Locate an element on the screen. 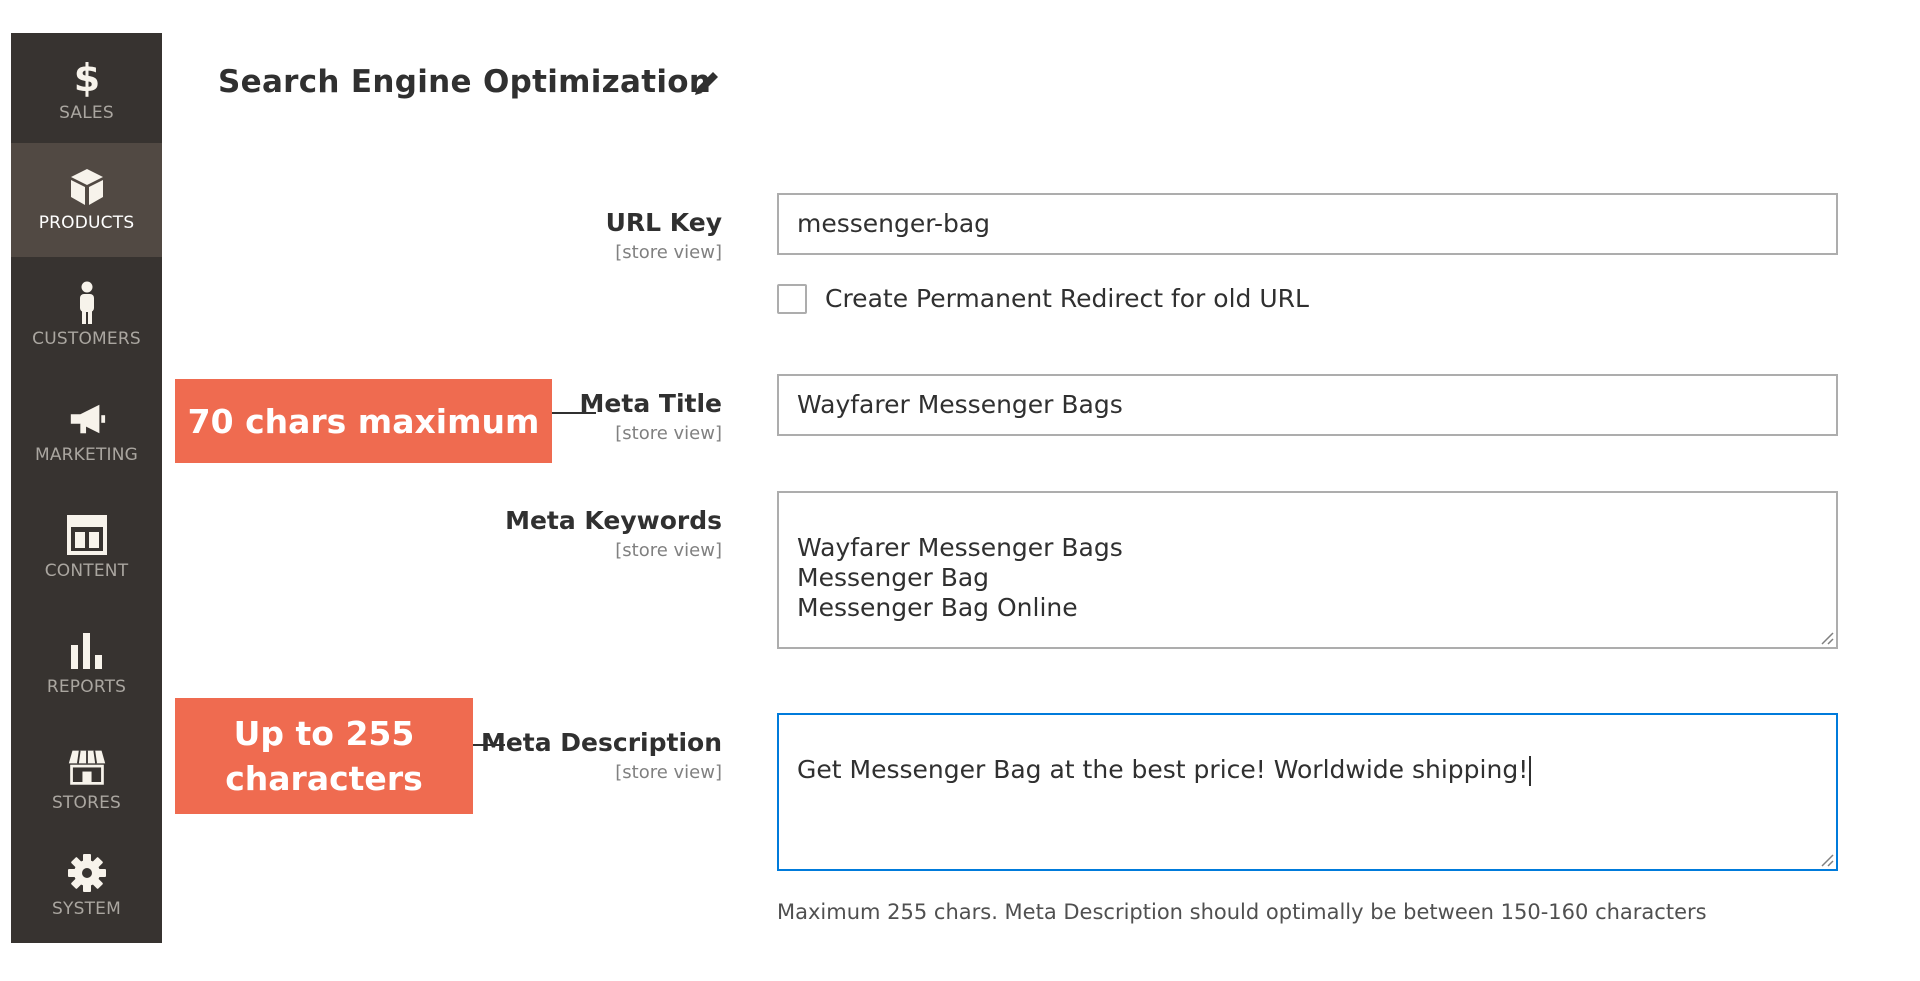 The width and height of the screenshot is (1920, 981). sidebar-item-sales: $ SALES is located at coordinates (86, 90).